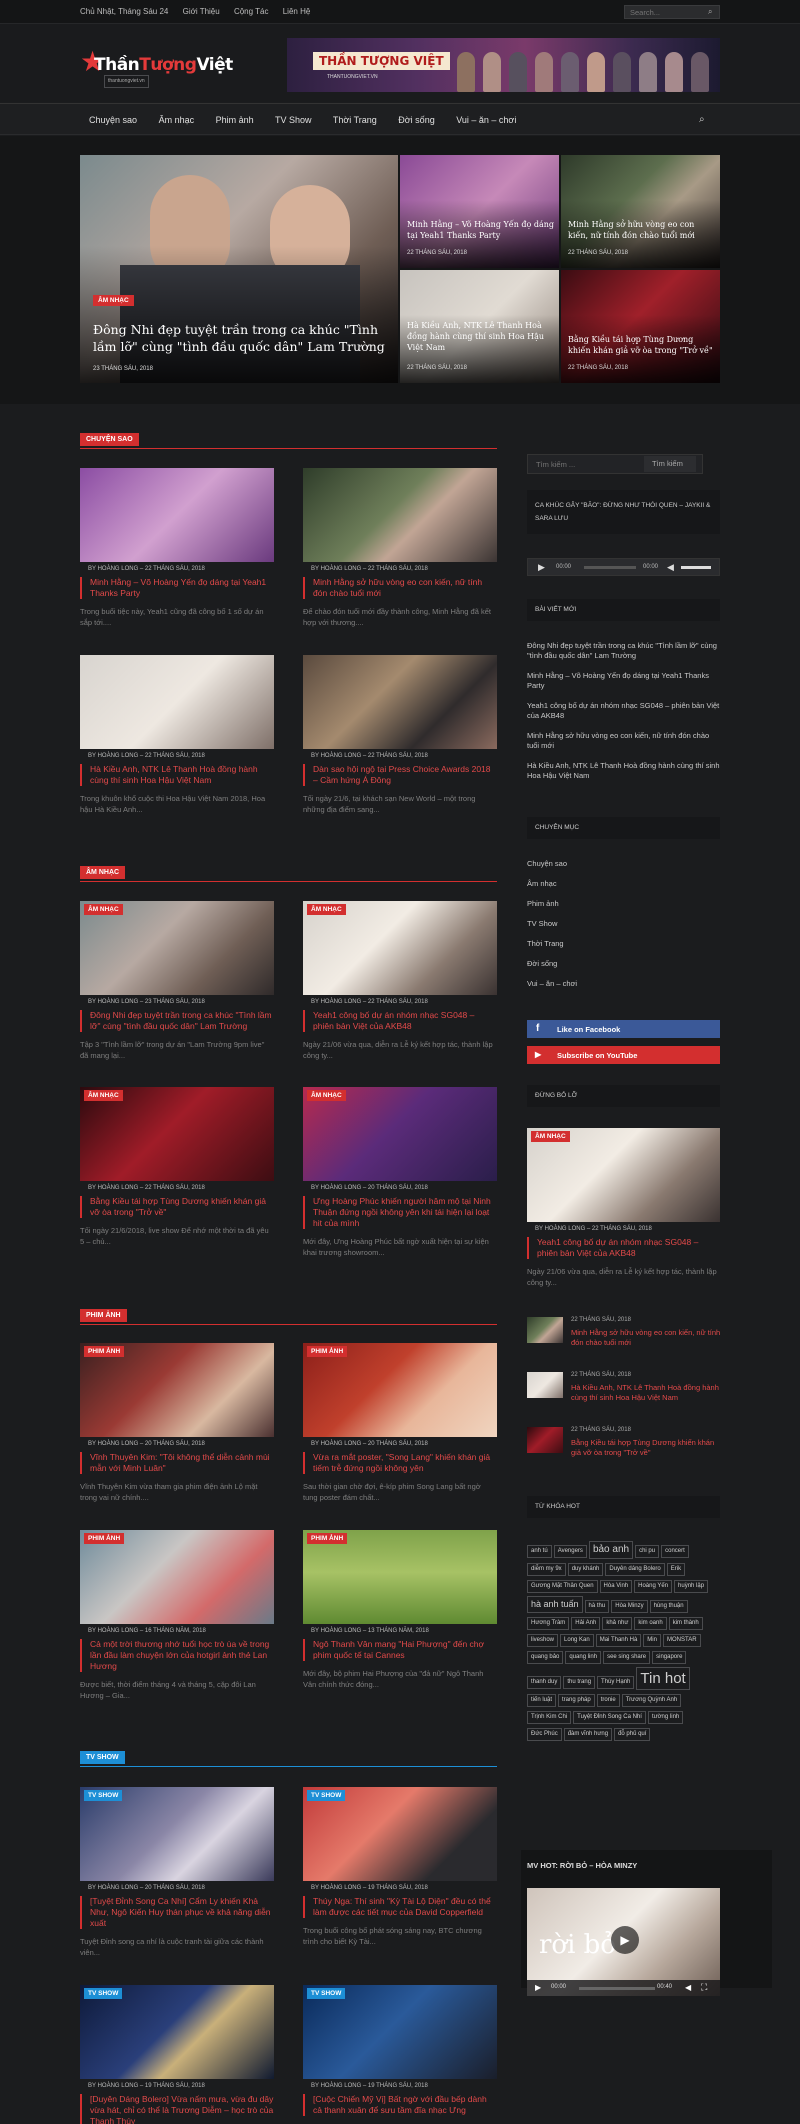 This screenshot has width=800, height=2124. What do you see at coordinates (610, 567) in the screenshot?
I see `audio-progress` at bounding box center [610, 567].